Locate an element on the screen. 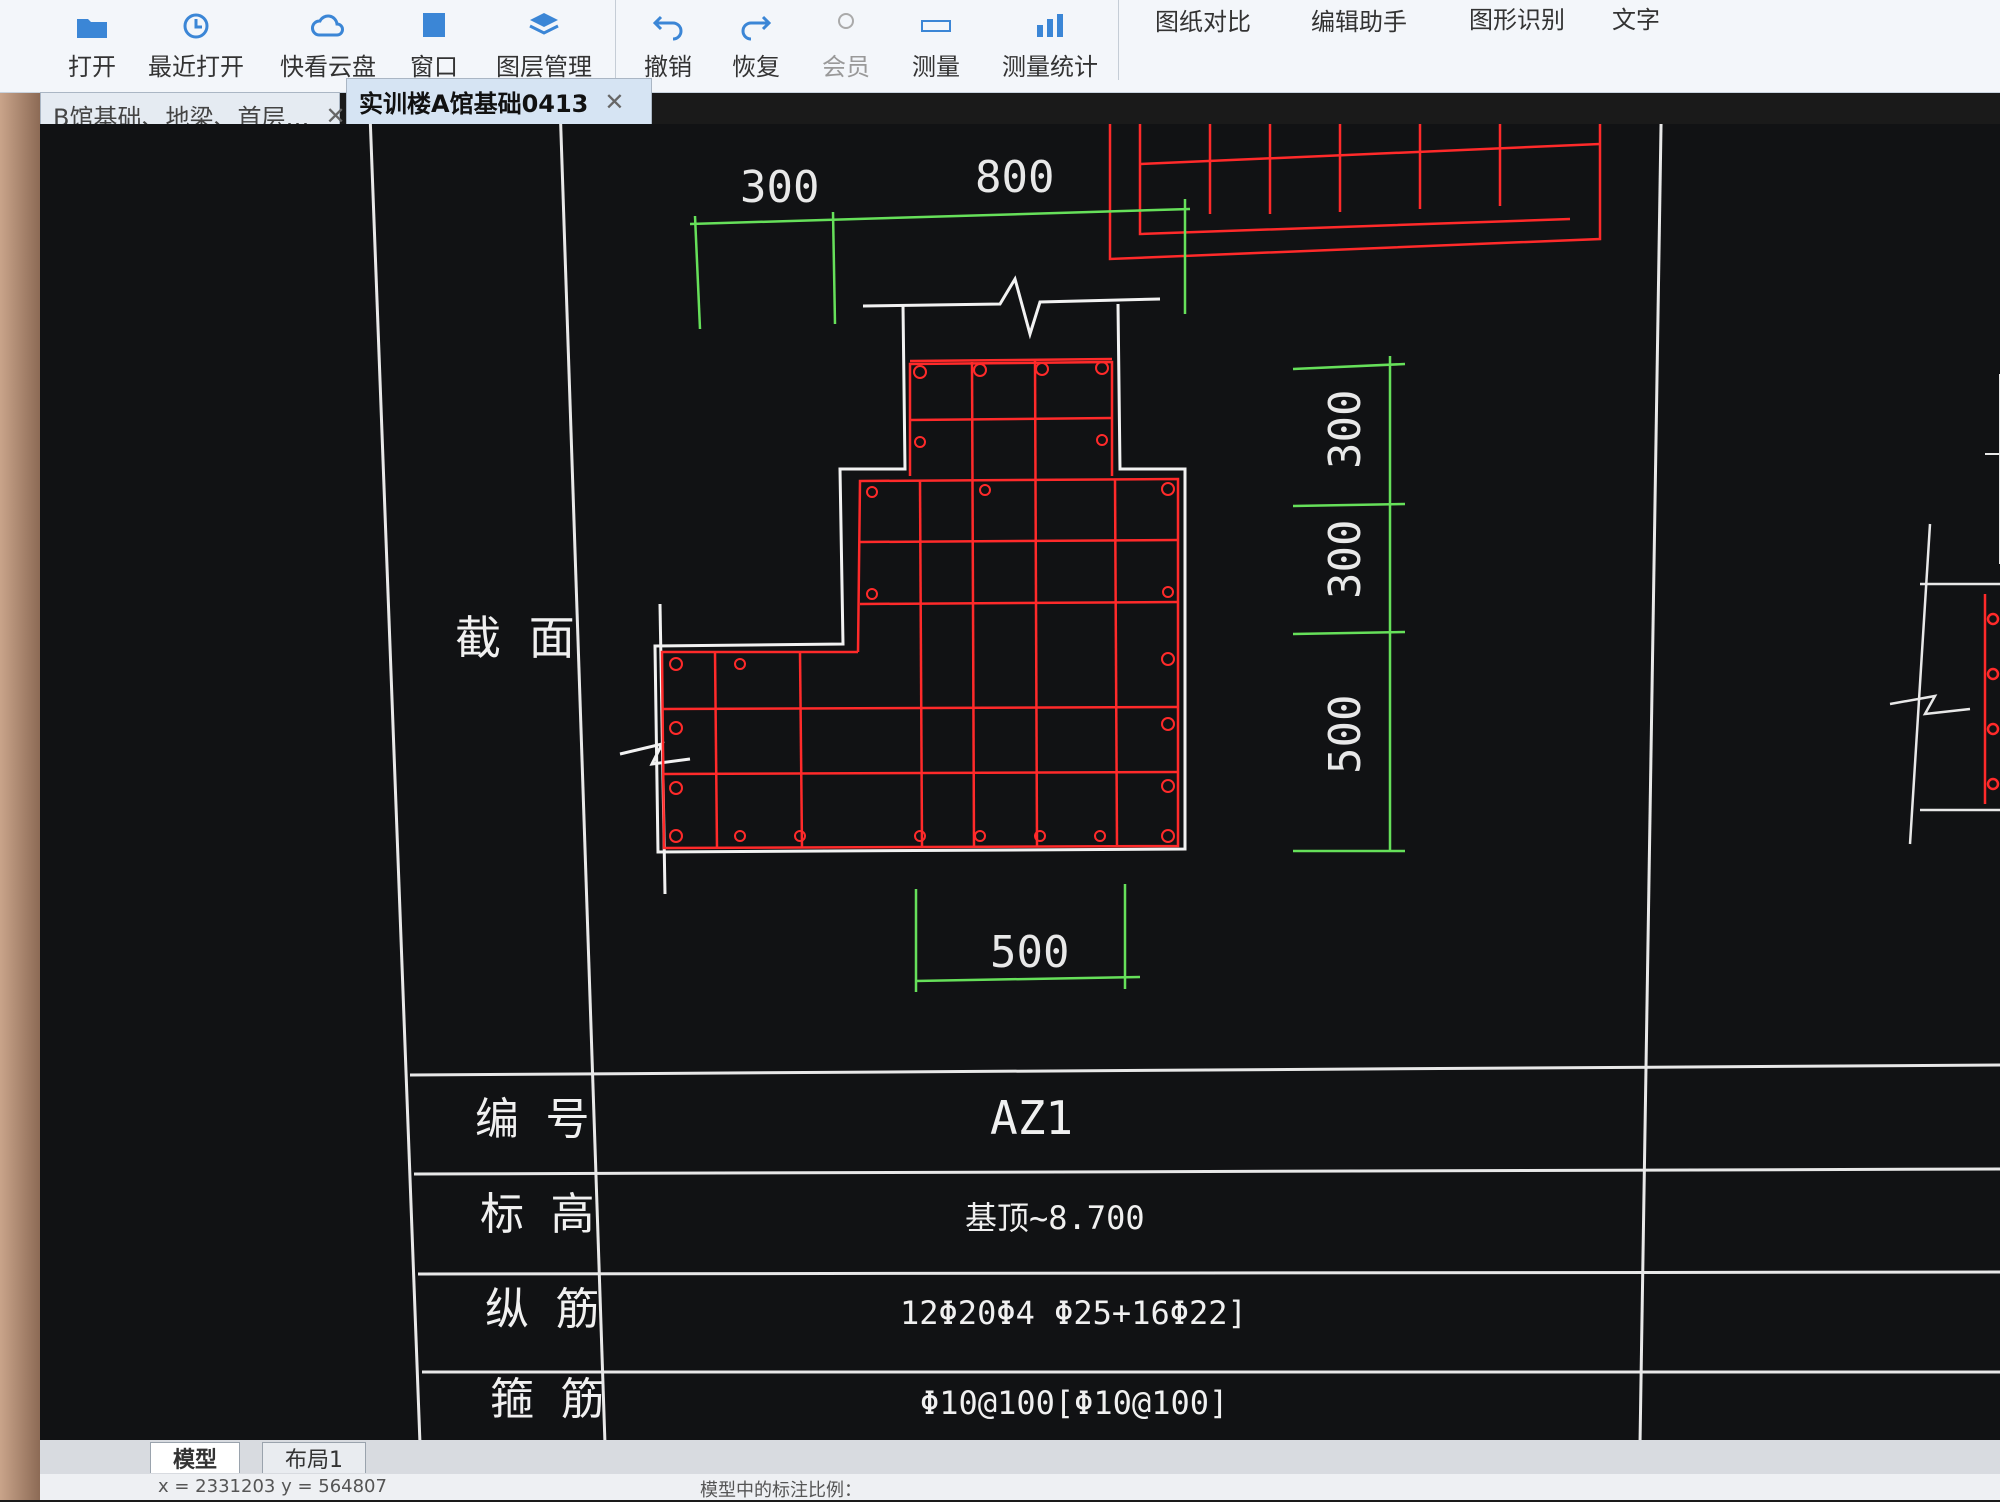 This screenshot has width=2000, height=1502. section-outline is located at coordinates (903, 585).